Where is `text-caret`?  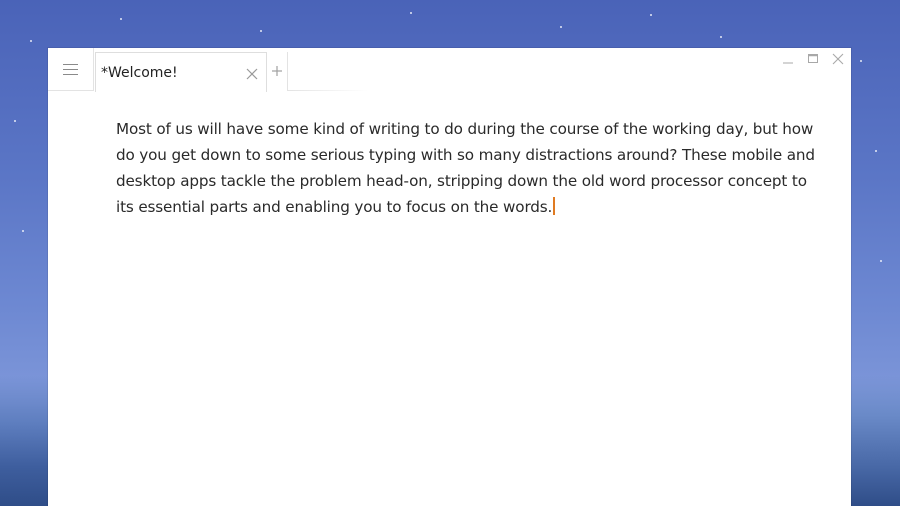
text-caret is located at coordinates (554, 206).